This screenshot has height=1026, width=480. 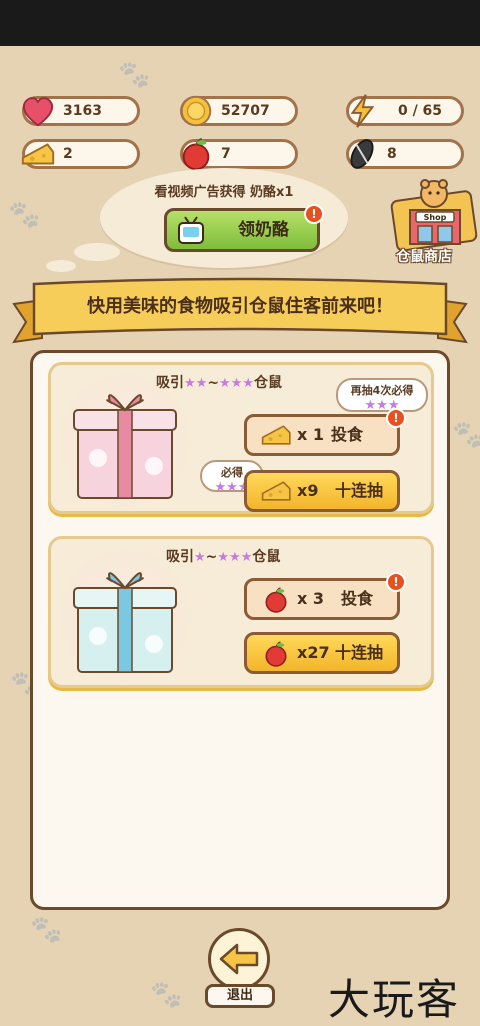 What do you see at coordinates (346, 434) in the screenshot?
I see `card1-feed-once-label: 投食` at bounding box center [346, 434].